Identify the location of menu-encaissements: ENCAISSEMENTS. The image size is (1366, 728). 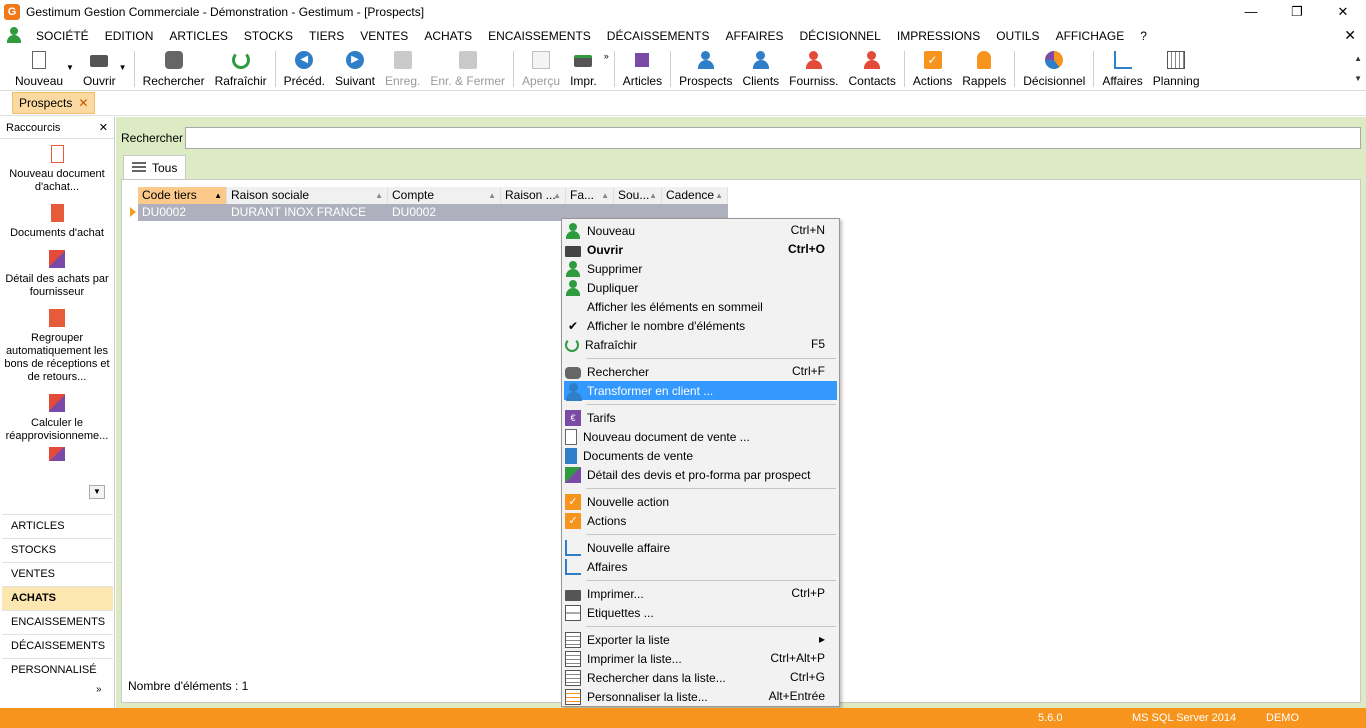
(539, 36).